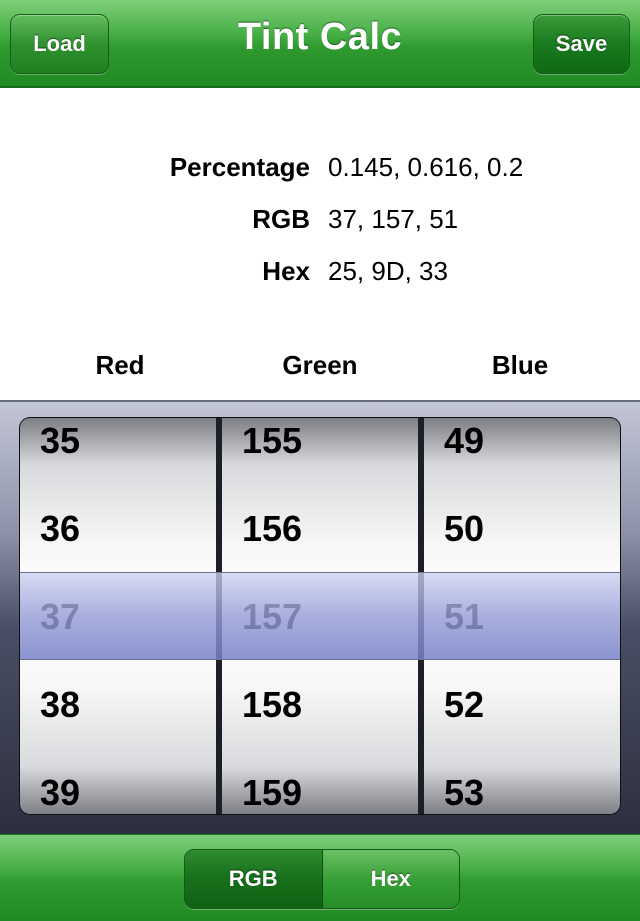  Describe the element at coordinates (522, 616) in the screenshot. I see `blue-wheel: 49 50 51 52 53` at that location.